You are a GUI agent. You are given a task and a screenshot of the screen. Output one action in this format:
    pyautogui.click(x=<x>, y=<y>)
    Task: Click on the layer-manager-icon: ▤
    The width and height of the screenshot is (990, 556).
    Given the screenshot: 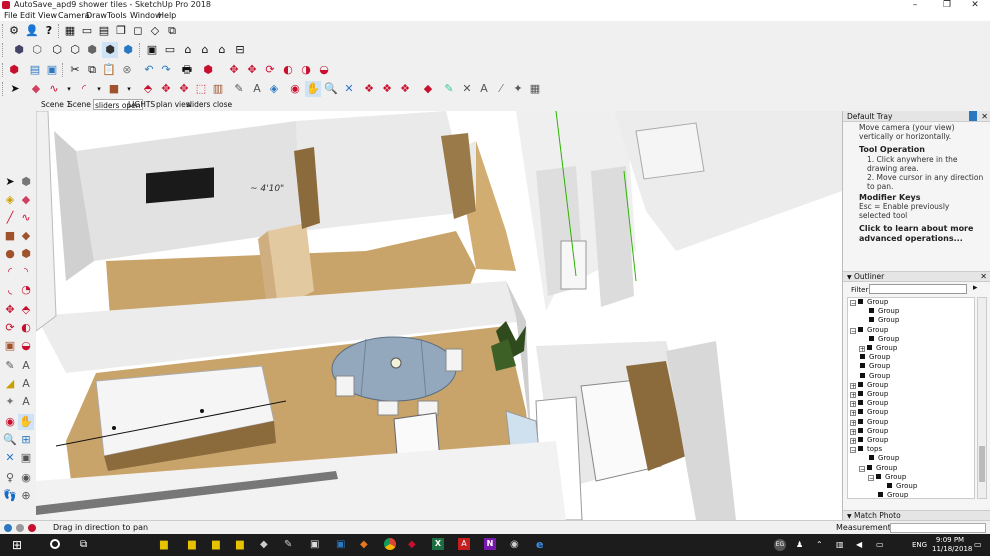 What is the action you would take?
    pyautogui.click(x=104, y=31)
    